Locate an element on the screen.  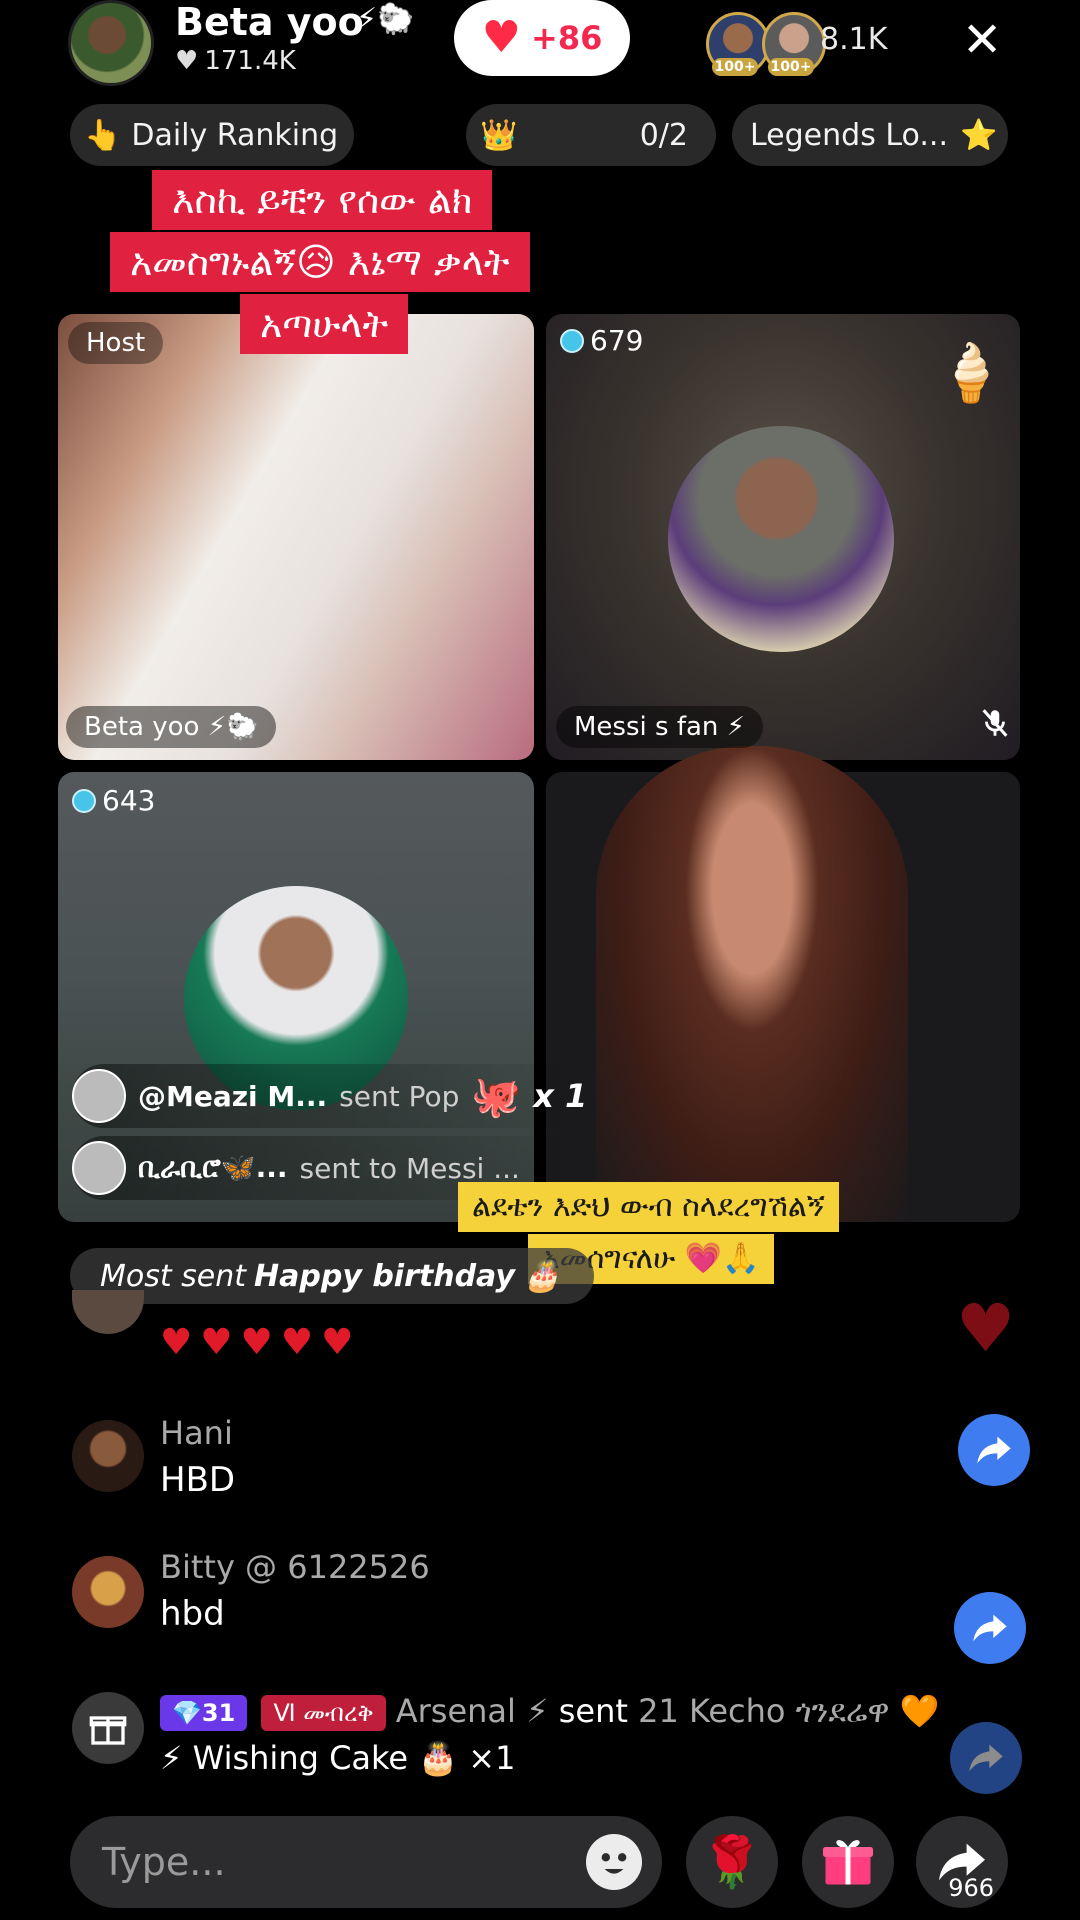
goal-progress: 👑 0/2 is located at coordinates (591, 135).